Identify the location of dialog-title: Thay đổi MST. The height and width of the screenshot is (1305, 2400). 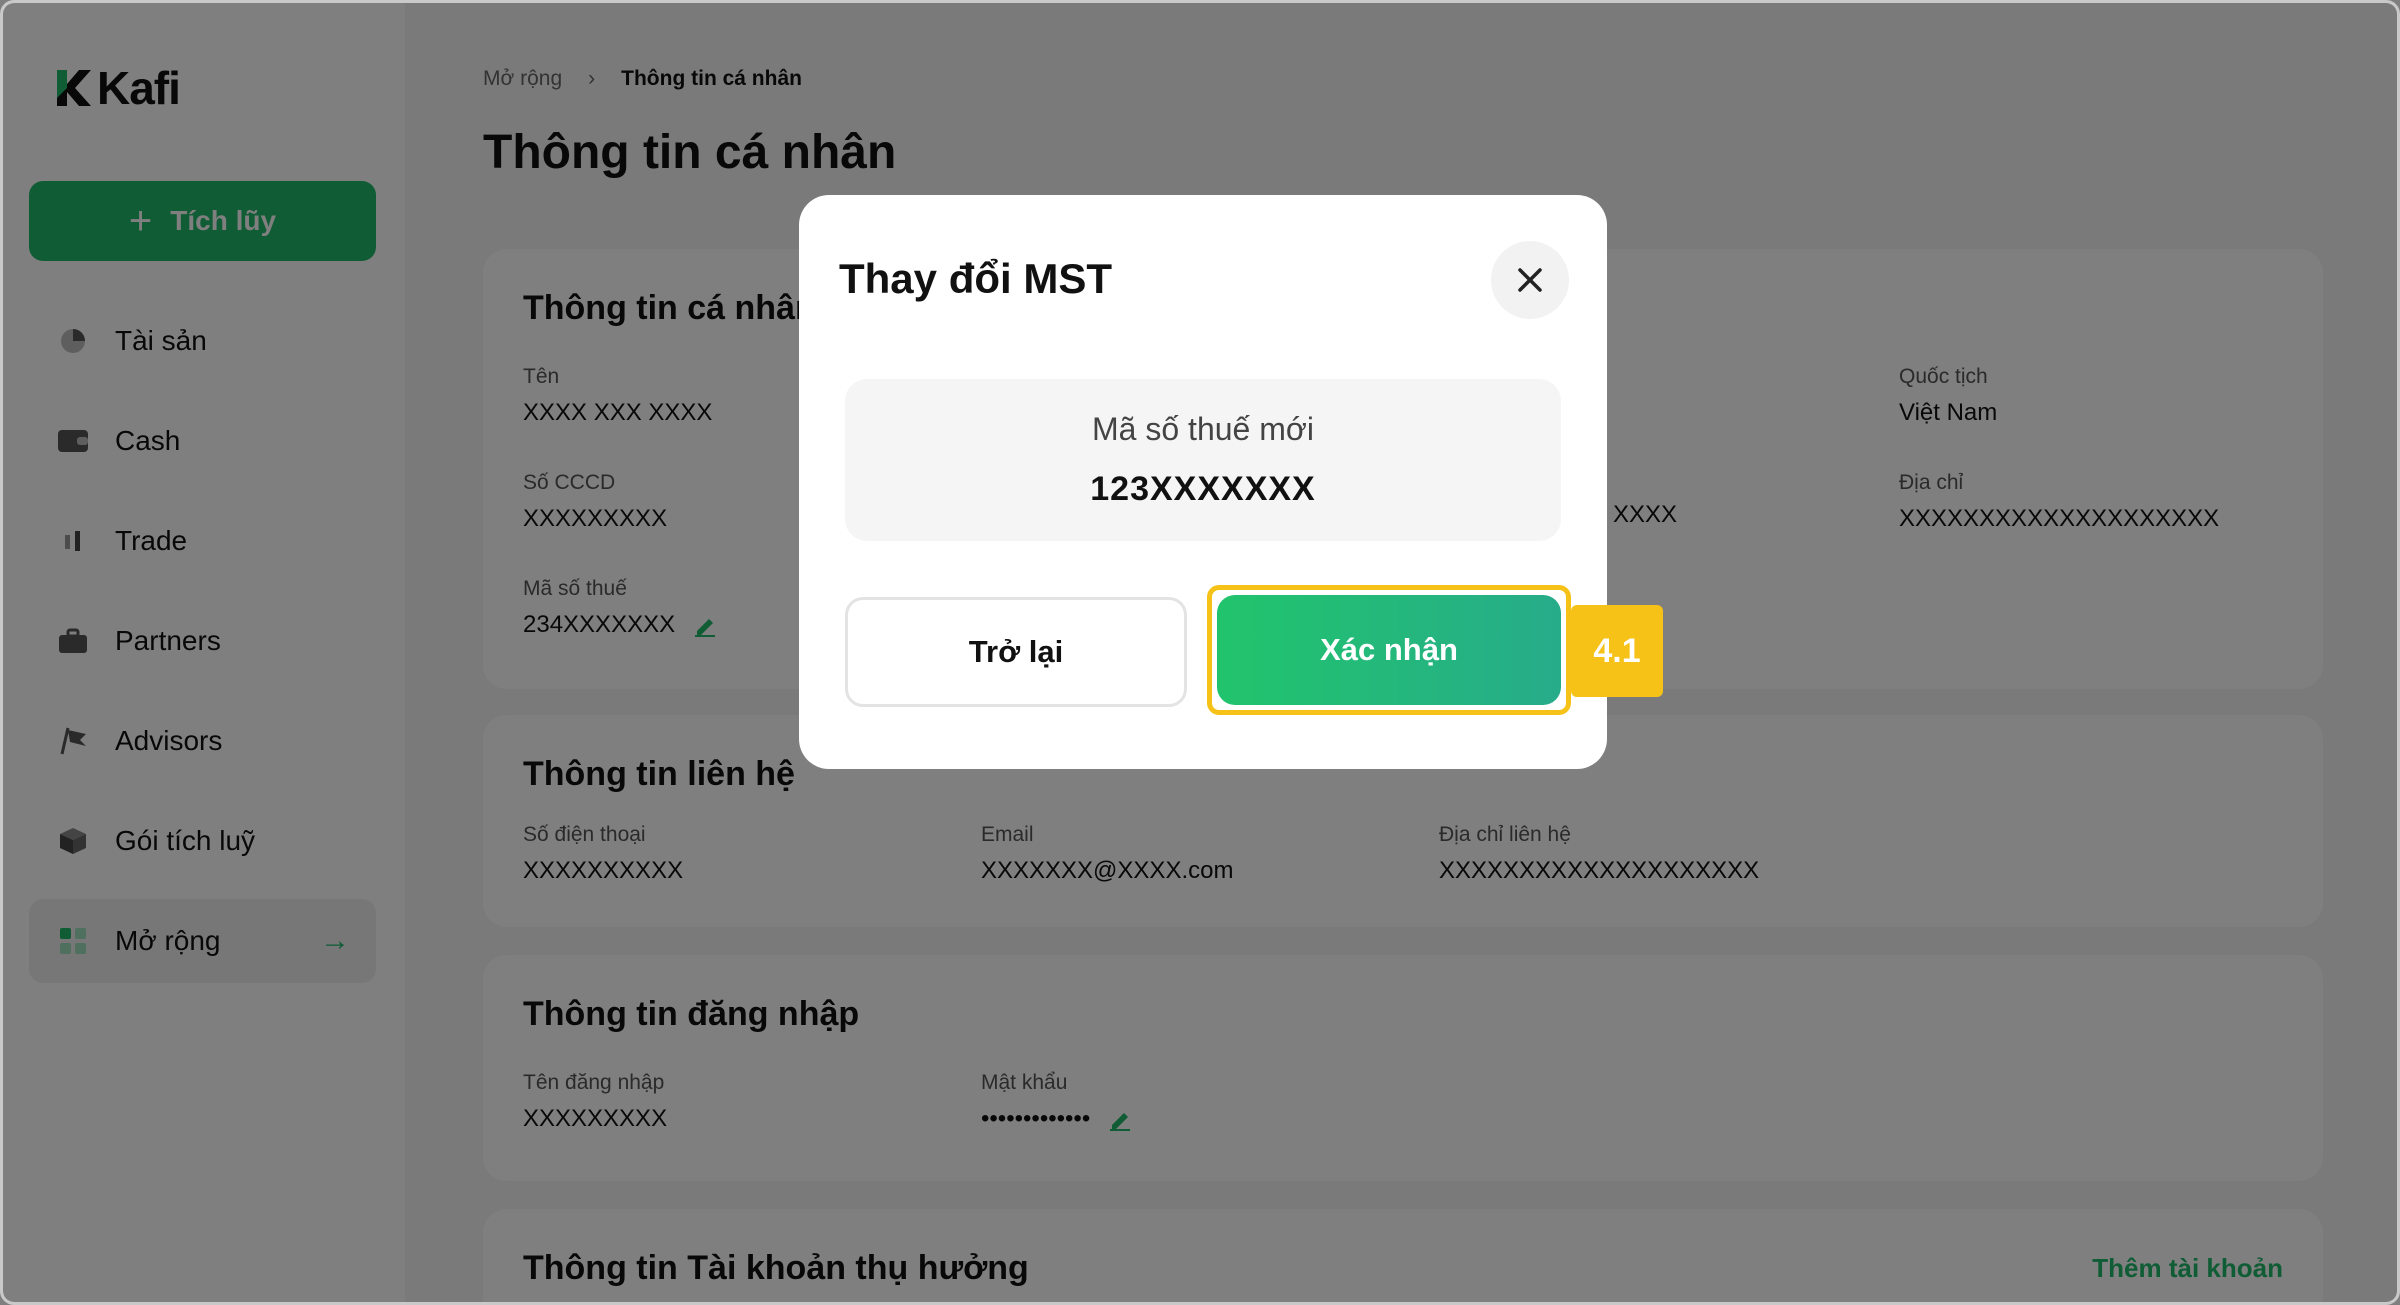
(975, 278).